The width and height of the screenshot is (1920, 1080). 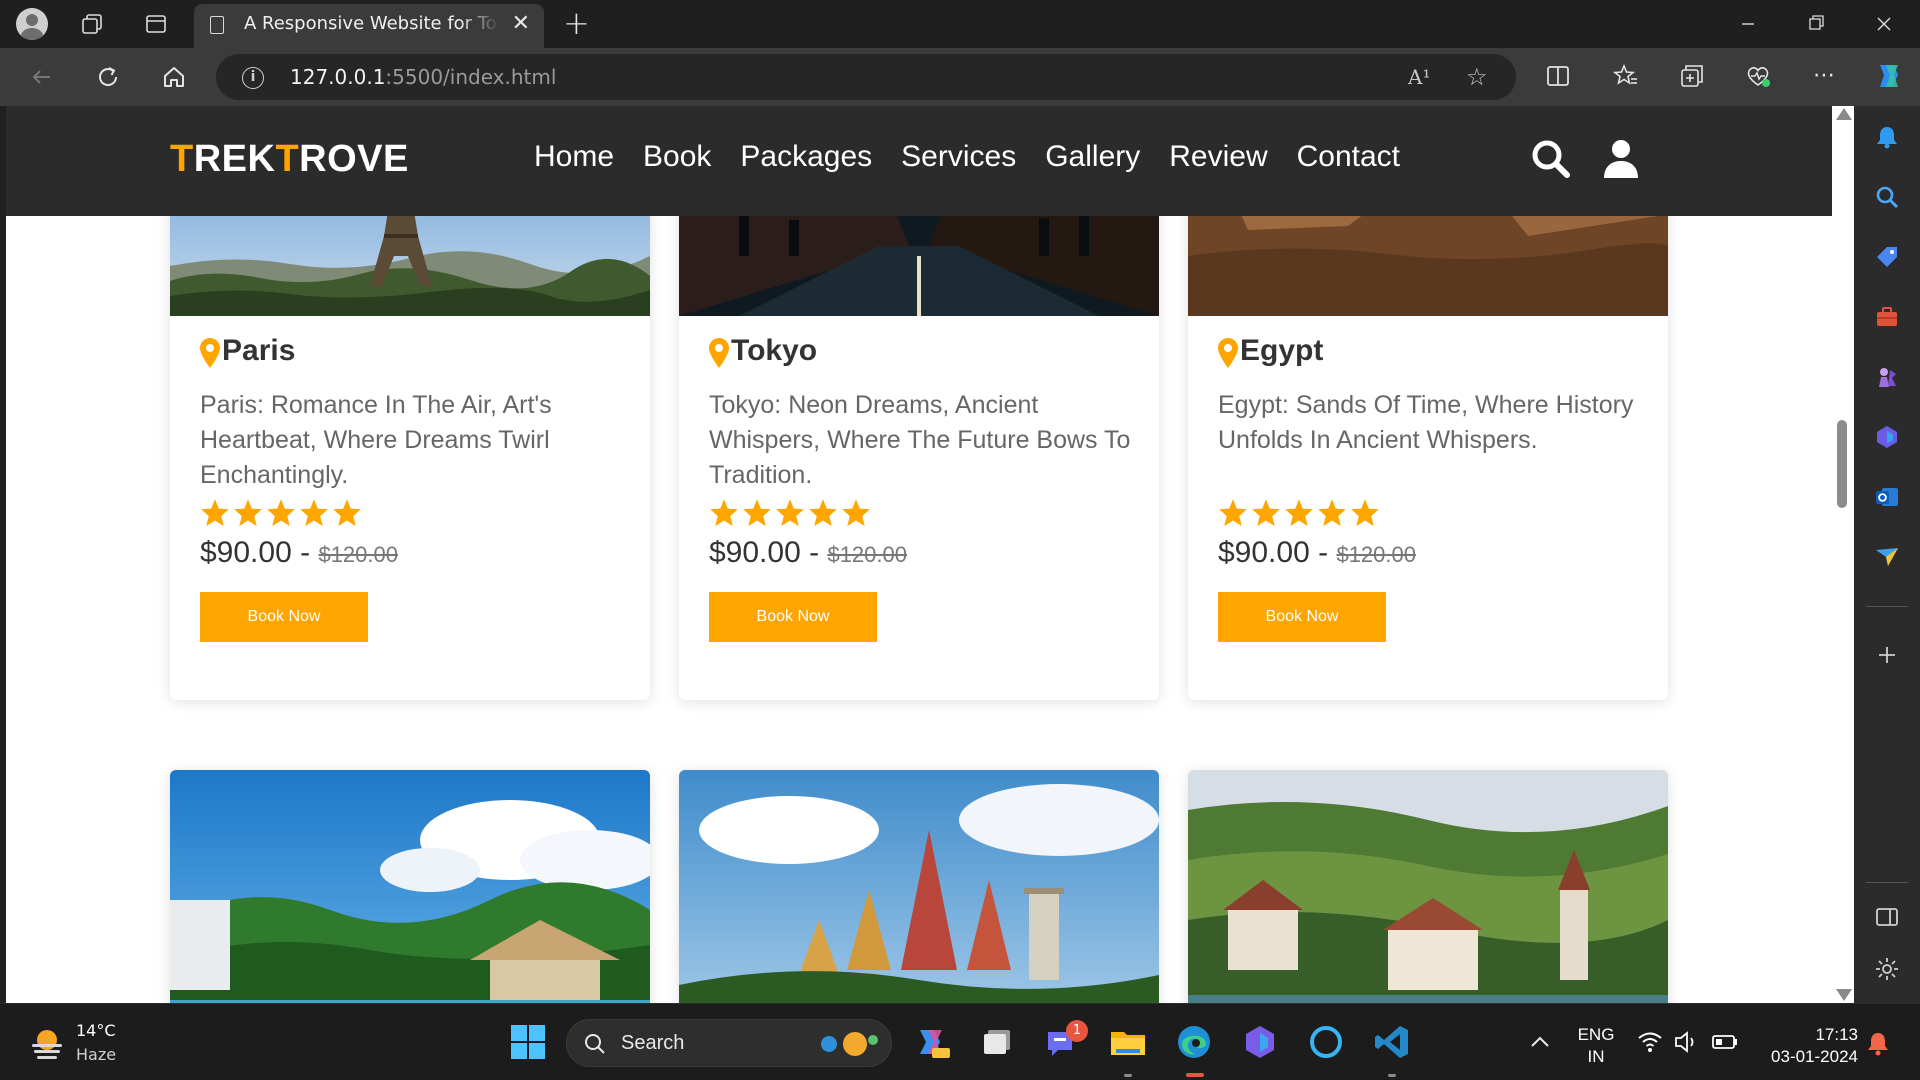 I want to click on user-icon, so click(x=1621, y=159).